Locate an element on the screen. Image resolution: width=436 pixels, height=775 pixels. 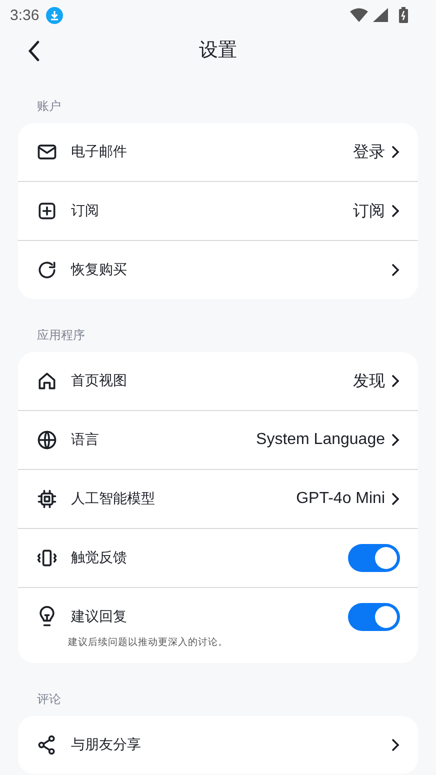
row-label: 触觉反馈 is located at coordinates (99, 558).